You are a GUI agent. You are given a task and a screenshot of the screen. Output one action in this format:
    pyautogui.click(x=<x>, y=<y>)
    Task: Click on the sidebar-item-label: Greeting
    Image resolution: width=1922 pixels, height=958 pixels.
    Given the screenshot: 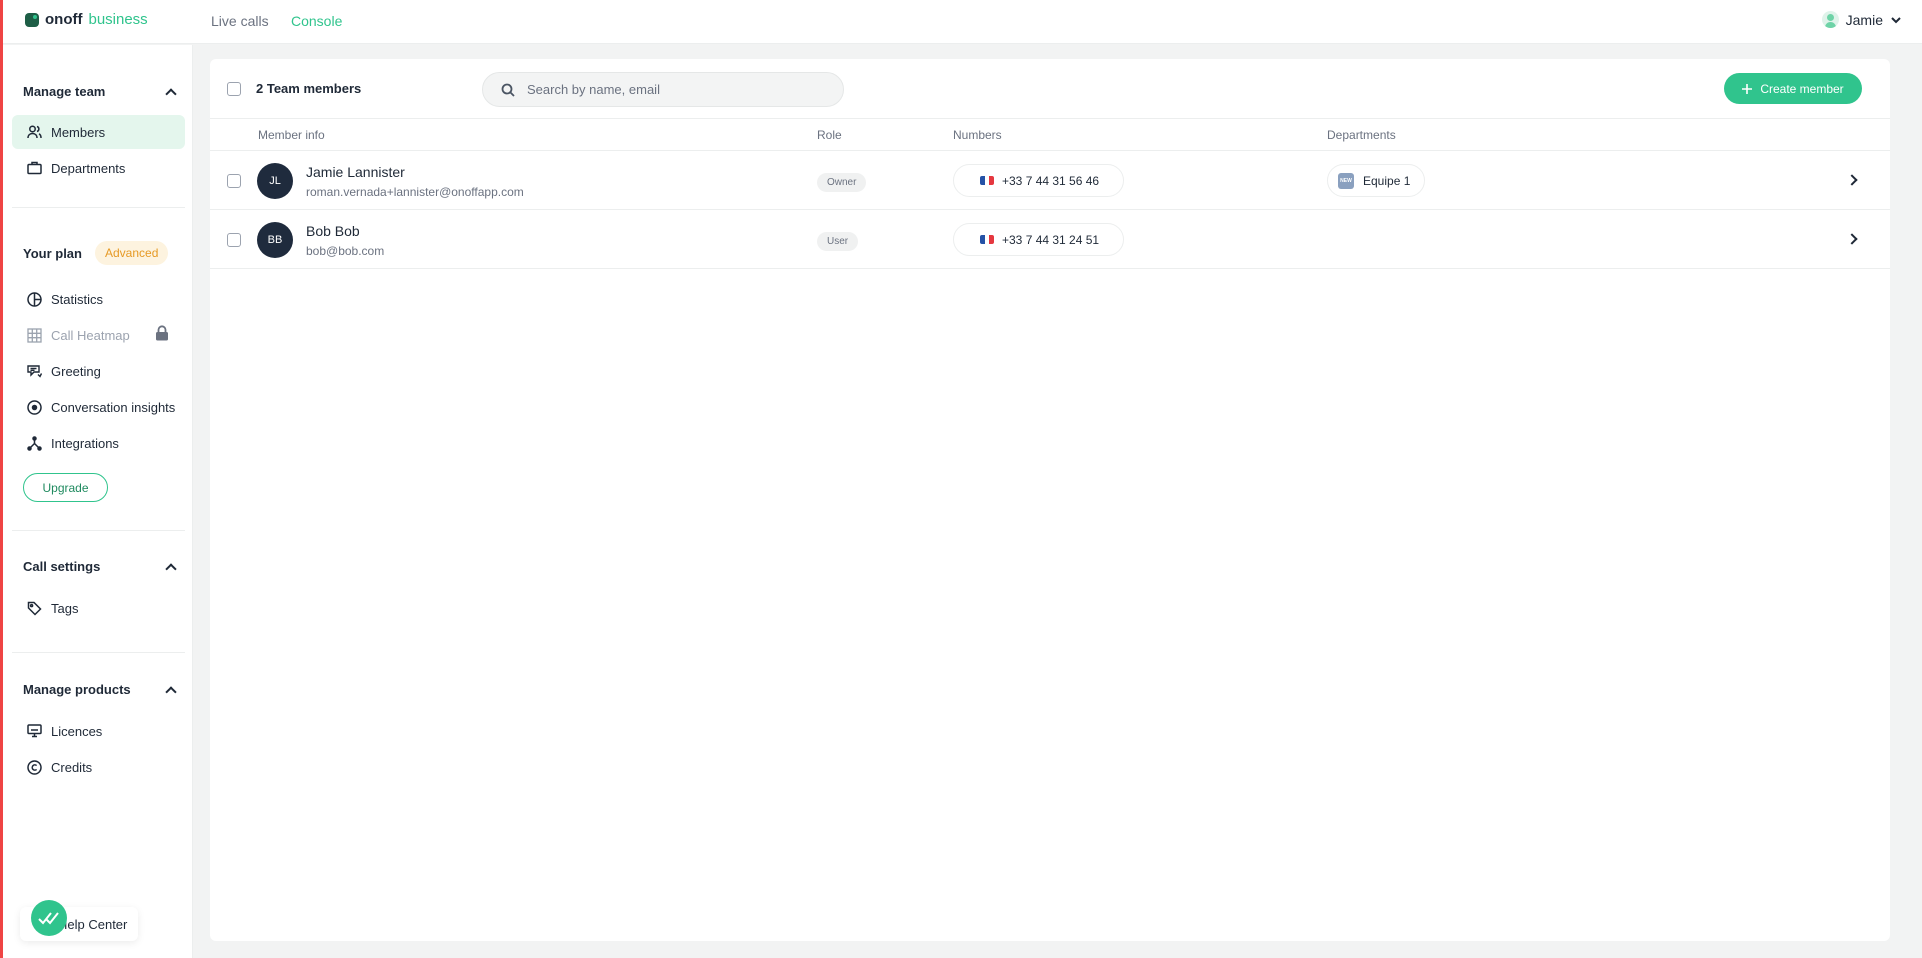 What is the action you would take?
    pyautogui.click(x=76, y=371)
    